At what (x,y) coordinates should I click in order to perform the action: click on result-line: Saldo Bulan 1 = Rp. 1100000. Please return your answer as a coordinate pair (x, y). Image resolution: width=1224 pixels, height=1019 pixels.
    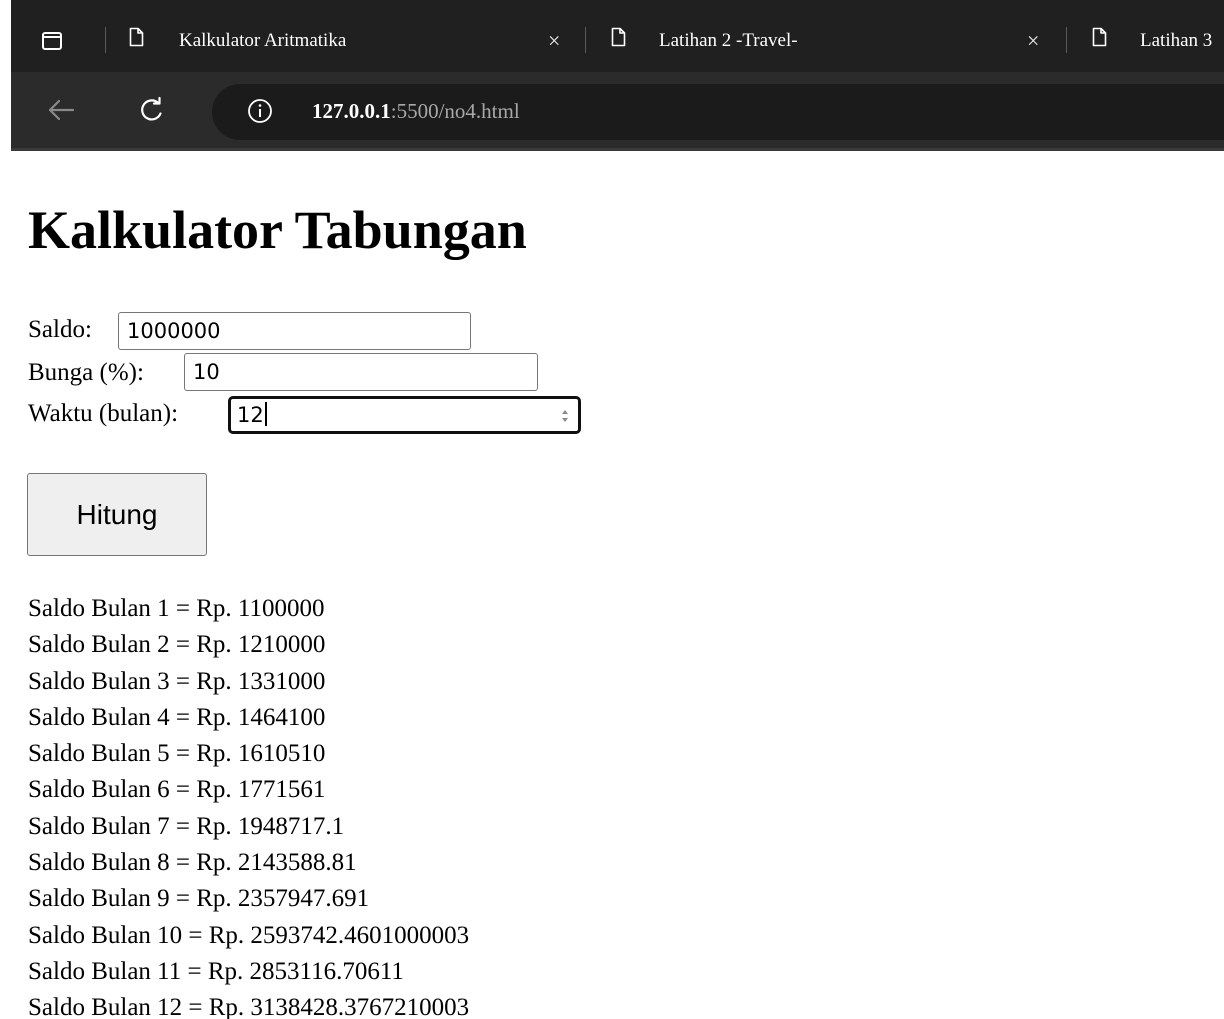
    Looking at the image, I should click on (176, 608).